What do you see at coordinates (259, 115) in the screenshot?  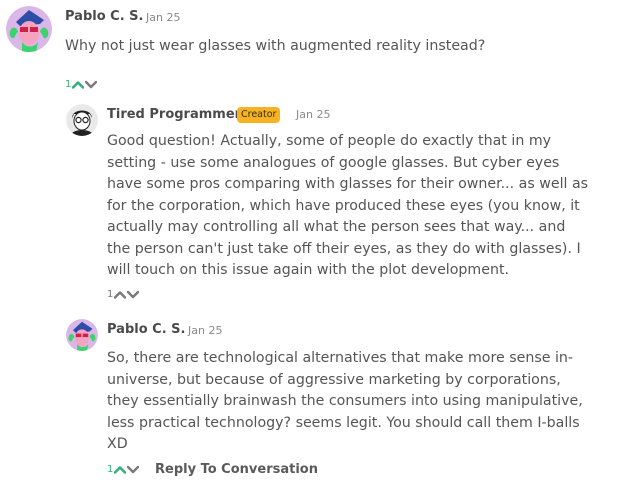 I see `creator-badge: Creator` at bounding box center [259, 115].